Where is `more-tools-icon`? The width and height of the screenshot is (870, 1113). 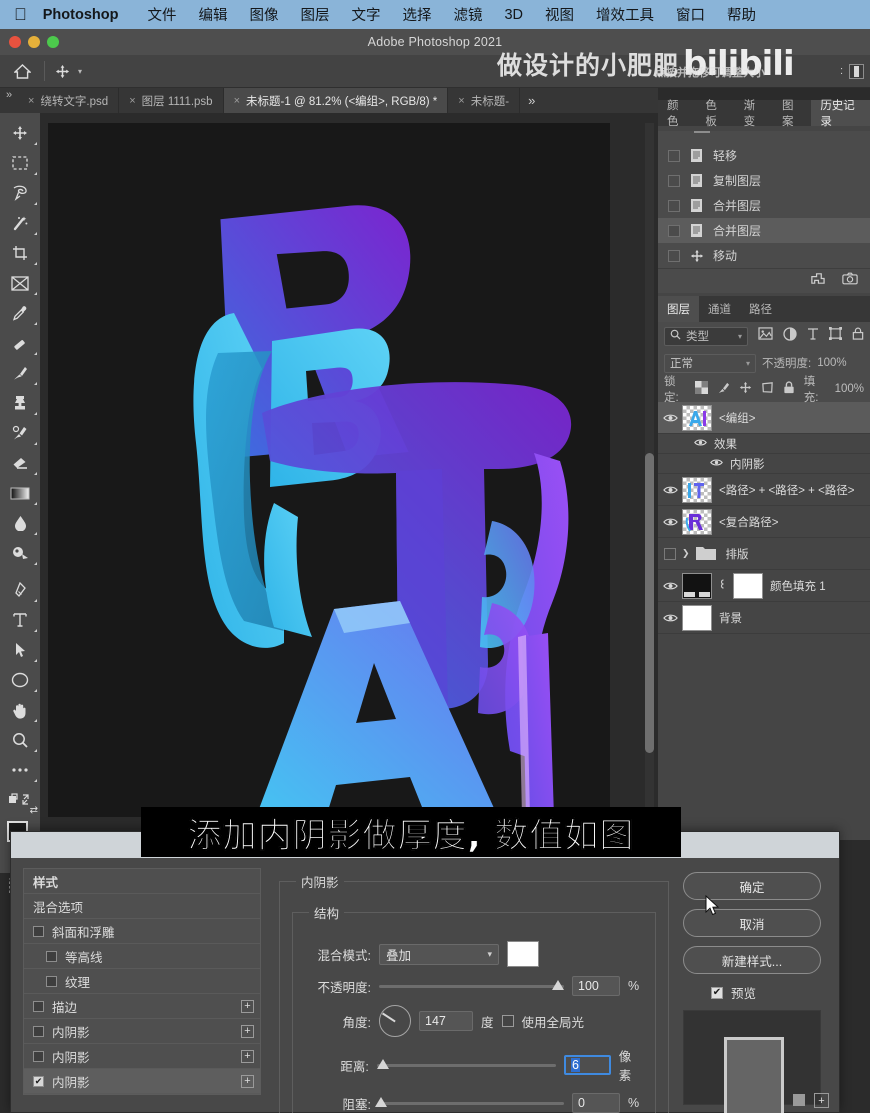 more-tools-icon is located at coordinates (20, 770).